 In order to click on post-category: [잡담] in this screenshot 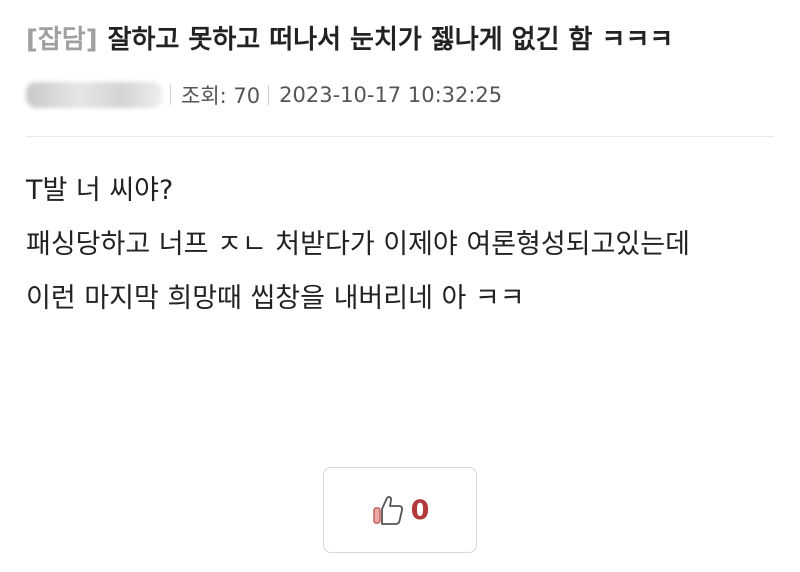, I will do `click(62, 40)`.